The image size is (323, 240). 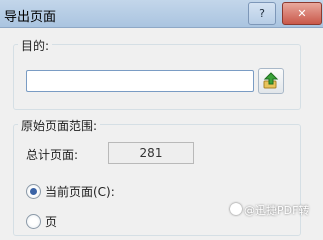 I want to click on window-title: 导出页面, so click(x=30, y=17).